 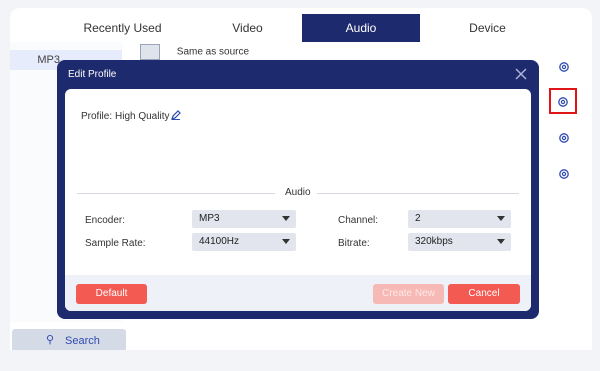 I want to click on bitrate-value: 320kbps, so click(x=434, y=241).